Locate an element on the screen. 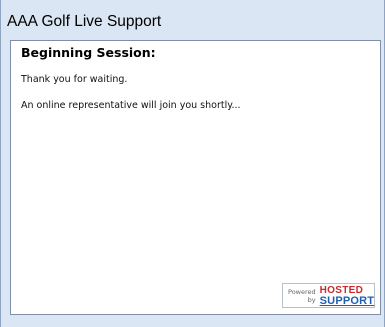  chat-message: Thank you for waiting. is located at coordinates (74, 79).